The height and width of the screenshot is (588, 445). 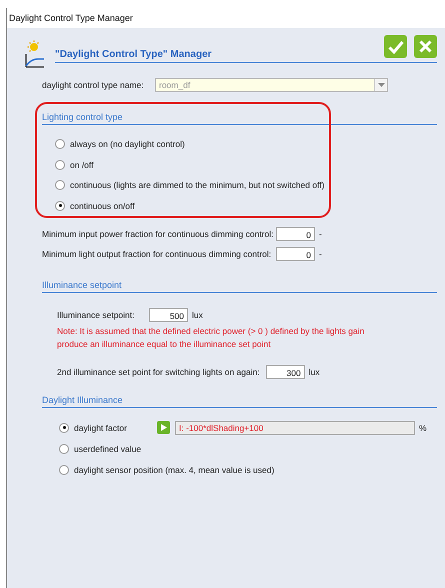 What do you see at coordinates (423, 427) in the screenshot?
I see `unit-label: %` at bounding box center [423, 427].